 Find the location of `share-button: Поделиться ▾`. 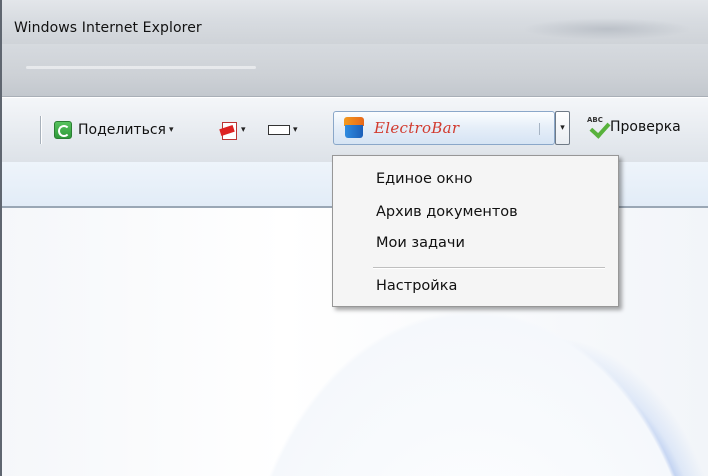

share-button: Поделиться ▾ is located at coordinates (114, 130).